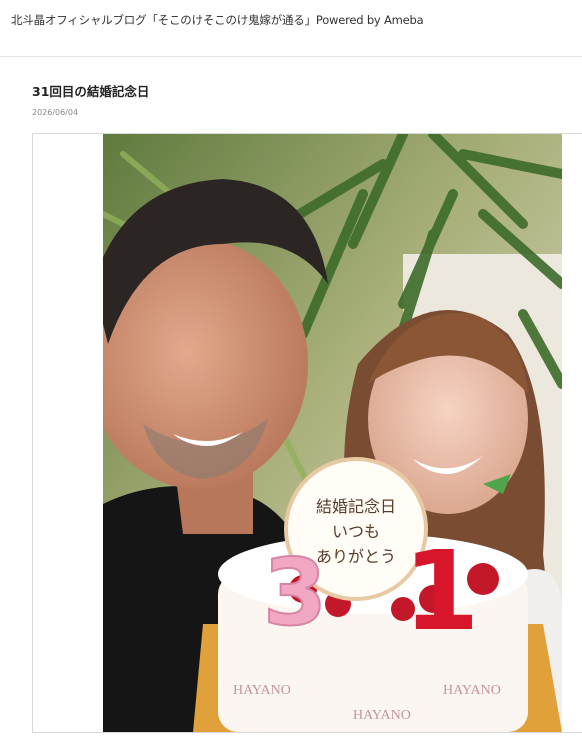 The width and height of the screenshot is (582, 747). Describe the element at coordinates (307, 92) in the screenshot. I see `entry-title: 31回目の結婚記念日` at that location.